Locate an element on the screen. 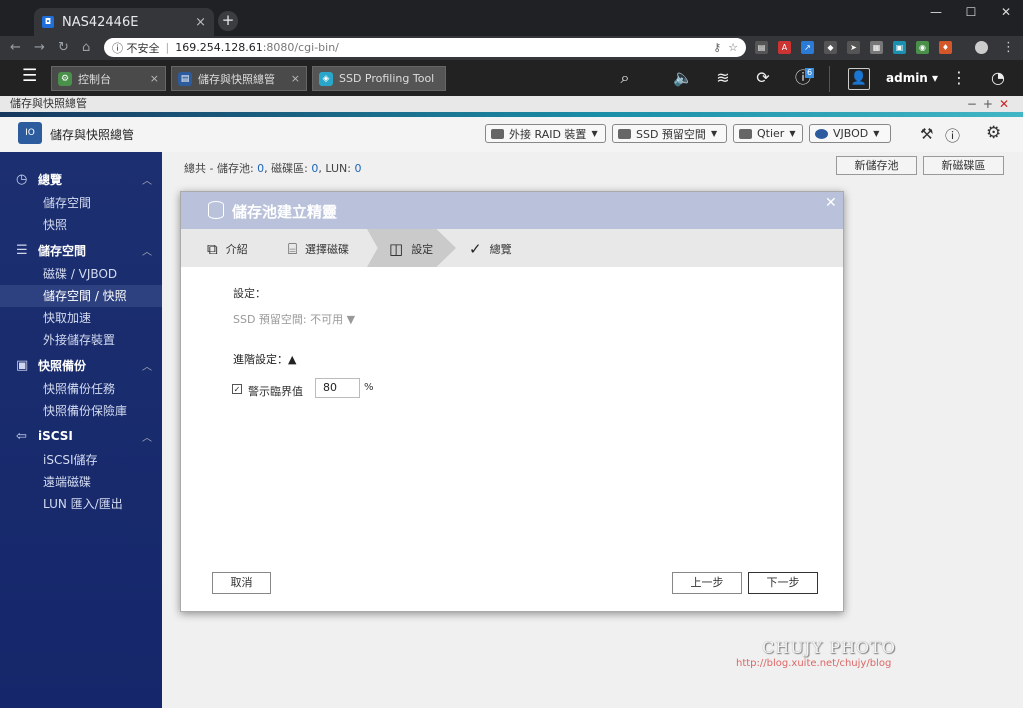 The image size is (1023, 708). extension-diamond-icon: ♦ is located at coordinates (945, 47).